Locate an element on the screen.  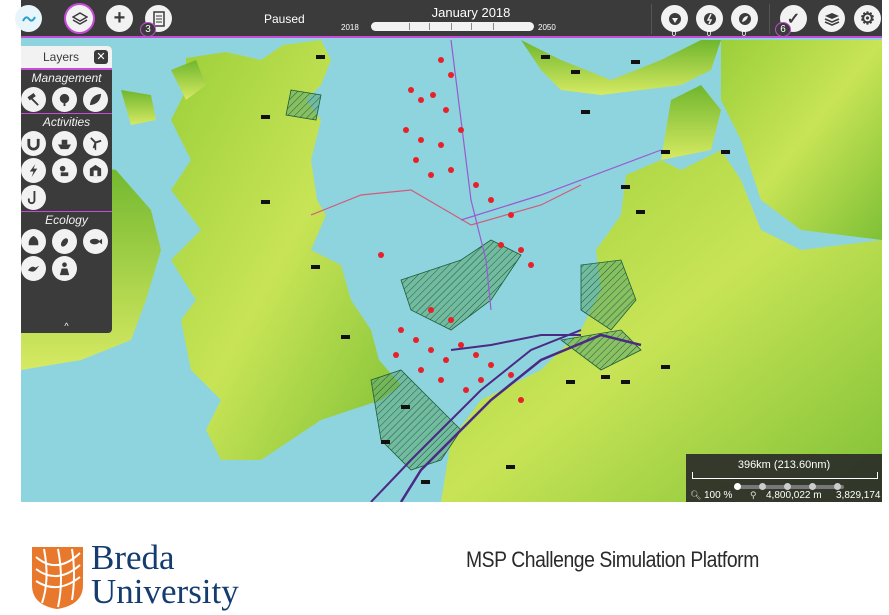
plus-button: + is located at coordinates (119, 18).